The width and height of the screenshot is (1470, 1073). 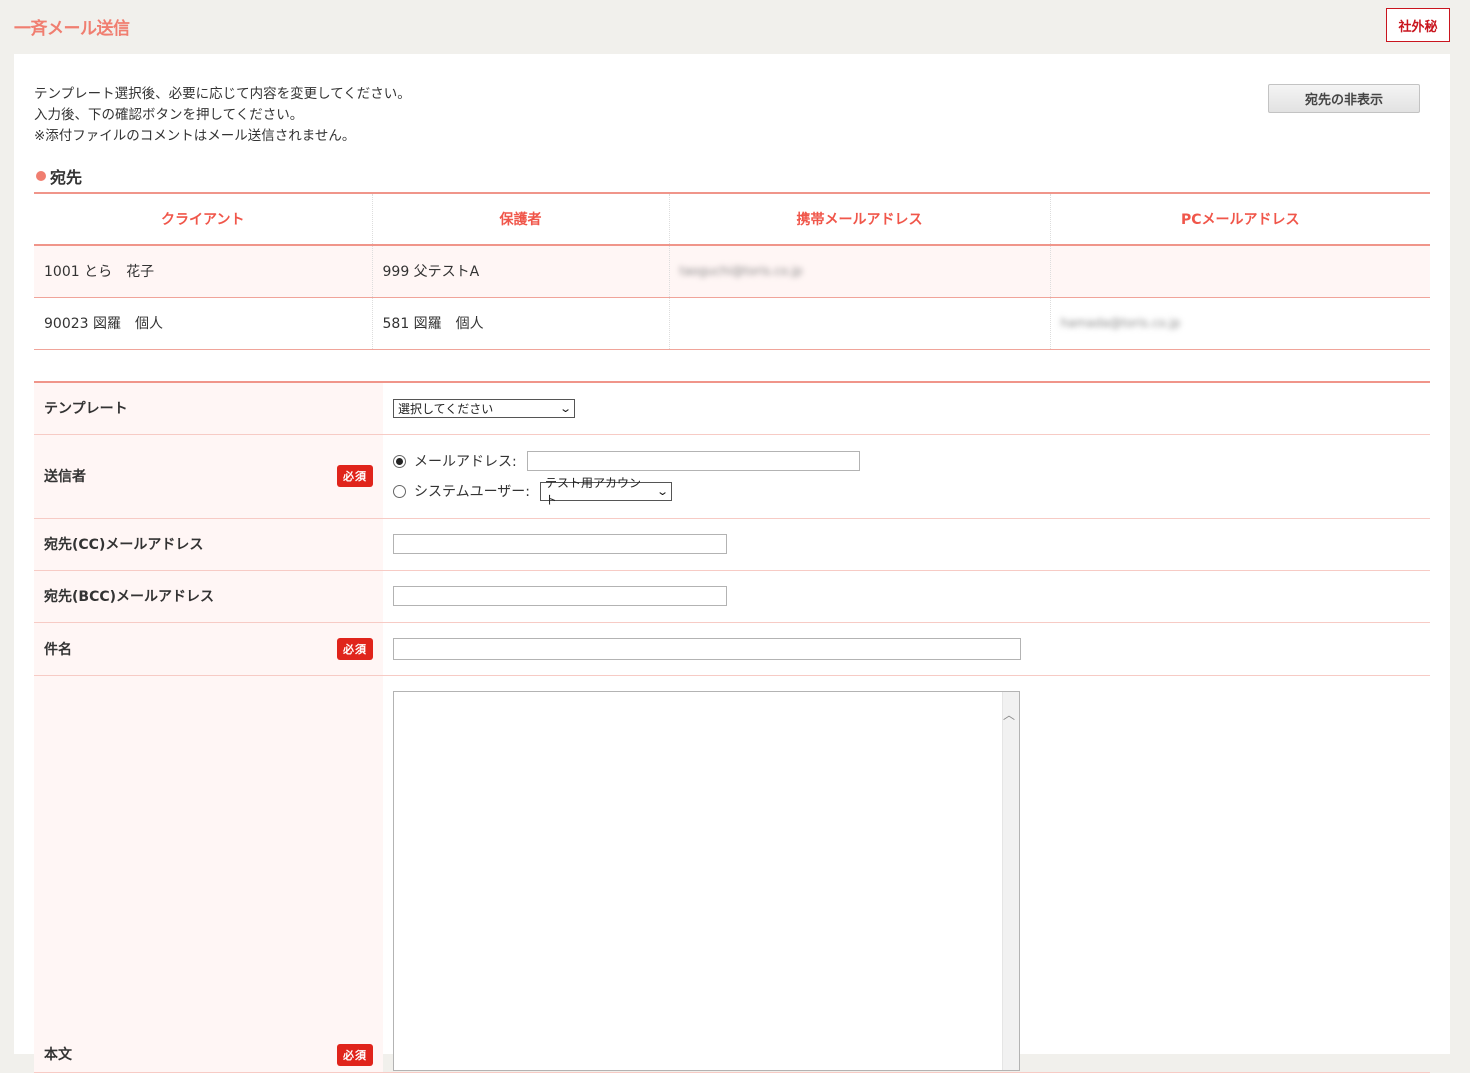 What do you see at coordinates (66, 177) in the screenshot?
I see `recipients-heading-label: 宛先` at bounding box center [66, 177].